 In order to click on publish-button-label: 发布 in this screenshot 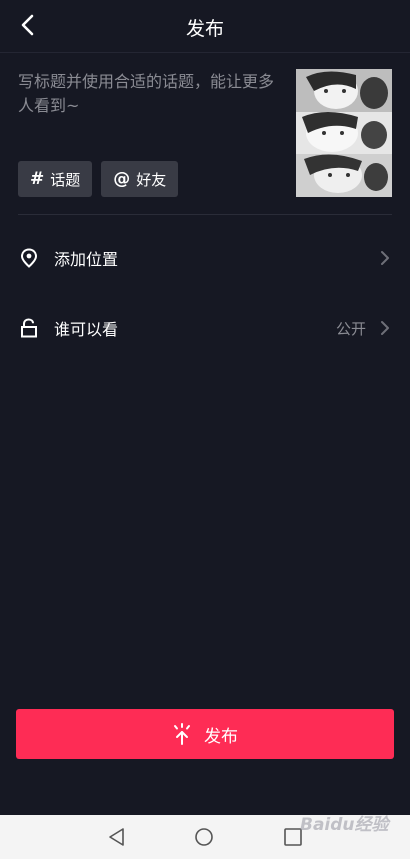, I will do `click(221, 736)`.